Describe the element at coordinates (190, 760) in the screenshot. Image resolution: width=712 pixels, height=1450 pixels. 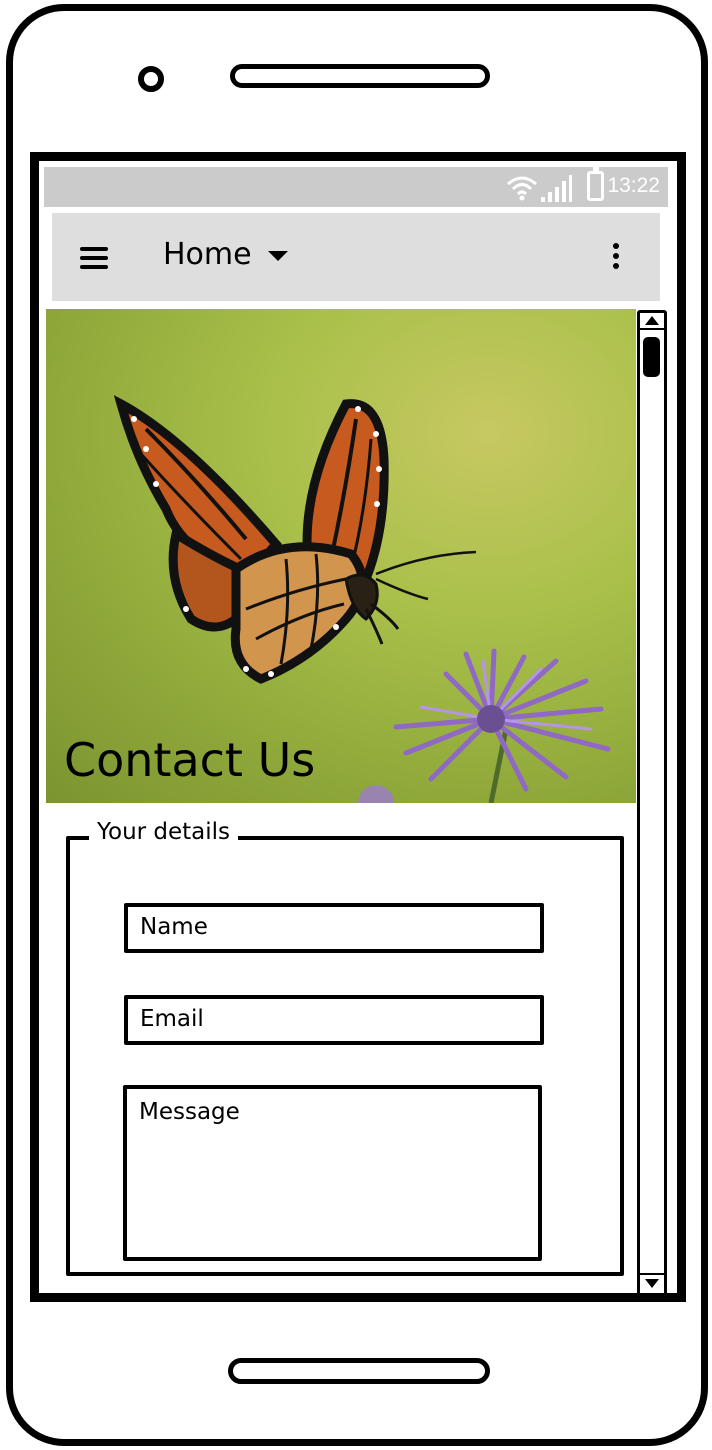
I see `hero-title: Contact Us` at that location.